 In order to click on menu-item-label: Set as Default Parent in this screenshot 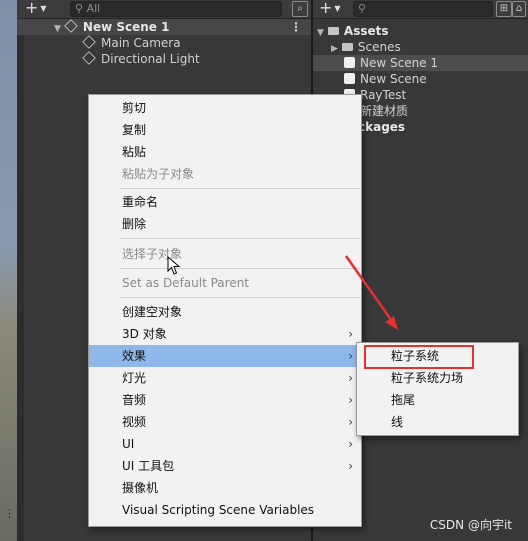, I will do `click(186, 283)`.